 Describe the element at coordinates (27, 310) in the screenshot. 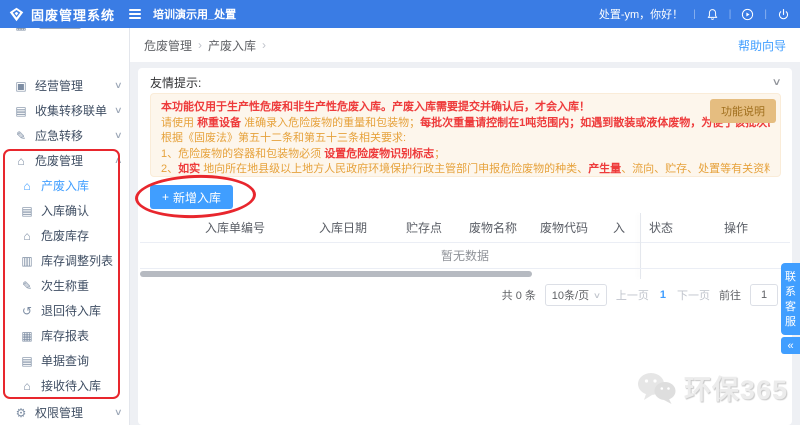

I see `return-arrow-icon: ↺` at that location.